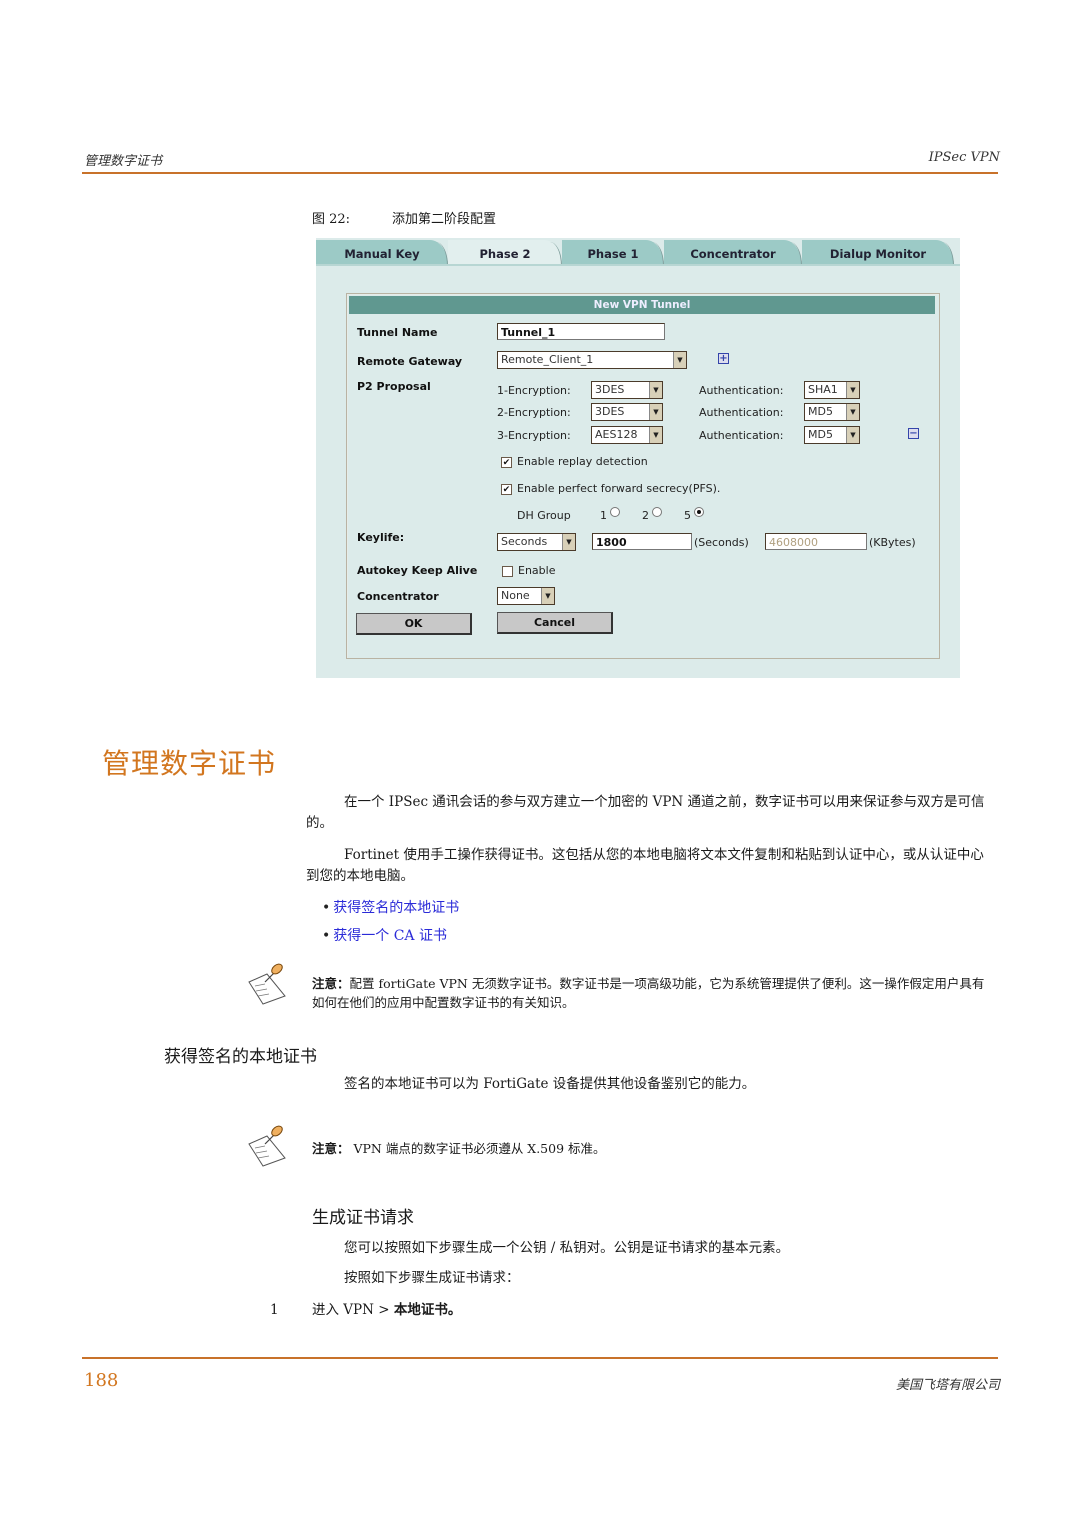 This screenshot has width=1080, height=1528. I want to click on autokey-keep-alive-label: Autokey Keep Alive, so click(417, 570).